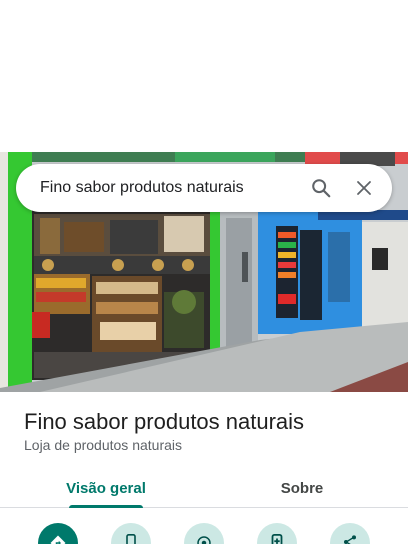  What do you see at coordinates (302, 488) in the screenshot?
I see `tab-about: Sobre` at bounding box center [302, 488].